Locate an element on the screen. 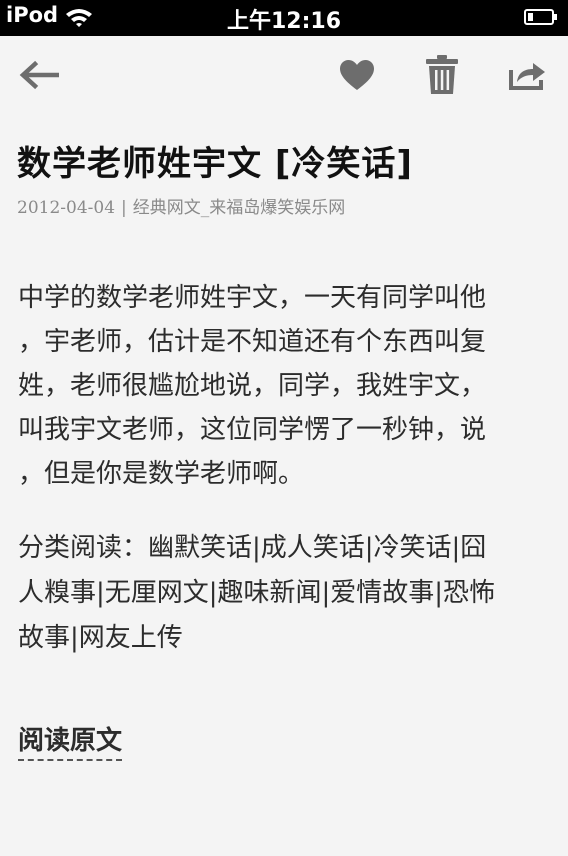 The height and width of the screenshot is (856, 568). body-line: ，宇老师，估计是不知道还有个东西叫复 is located at coordinates (252, 342).